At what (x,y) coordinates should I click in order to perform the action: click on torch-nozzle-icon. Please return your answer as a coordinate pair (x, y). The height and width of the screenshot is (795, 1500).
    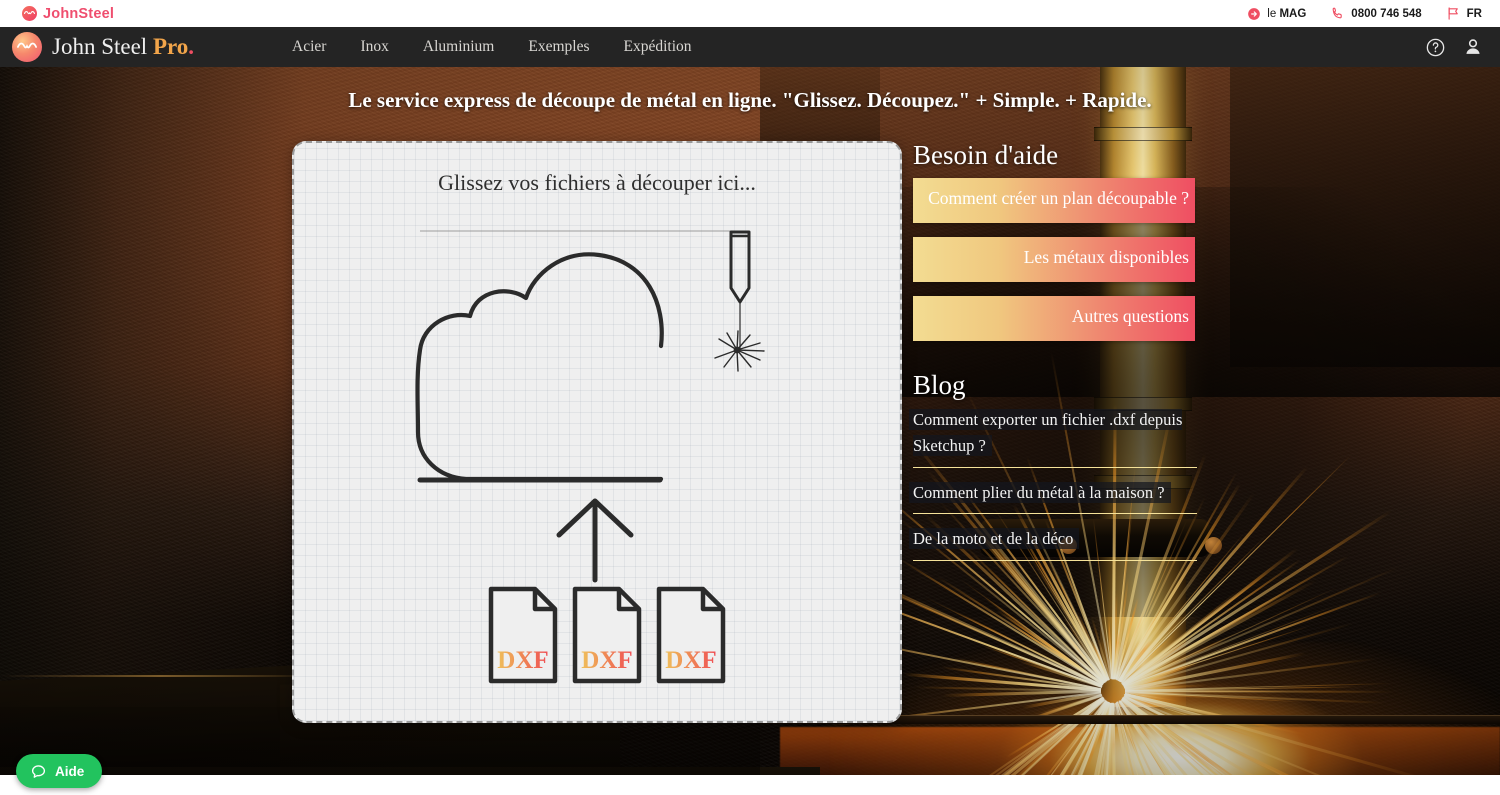
    Looking at the image, I should click on (740, 267).